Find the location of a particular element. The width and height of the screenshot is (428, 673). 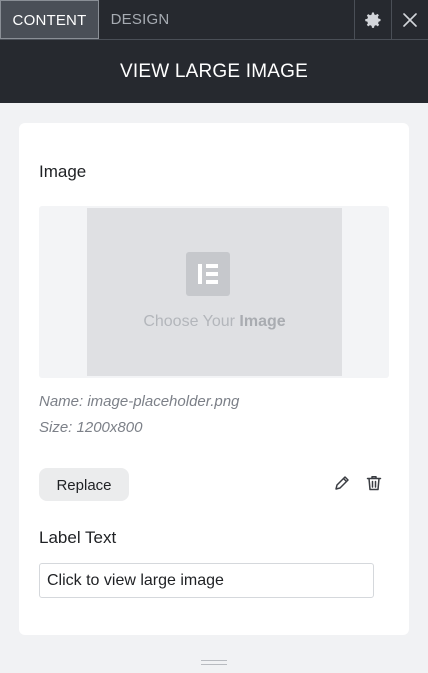

close-button is located at coordinates (409, 19).